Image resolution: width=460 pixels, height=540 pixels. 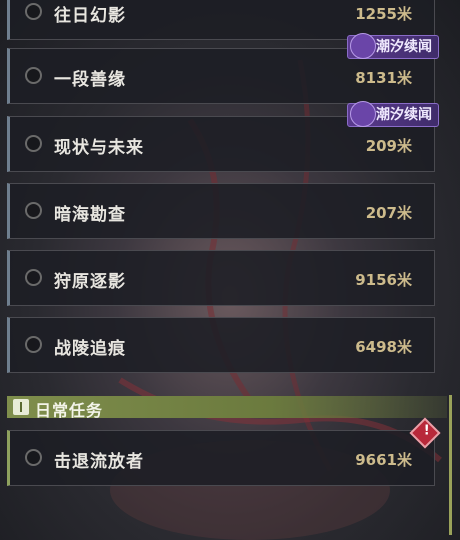 I want to click on quest-distance: 9661米, so click(x=383, y=460).